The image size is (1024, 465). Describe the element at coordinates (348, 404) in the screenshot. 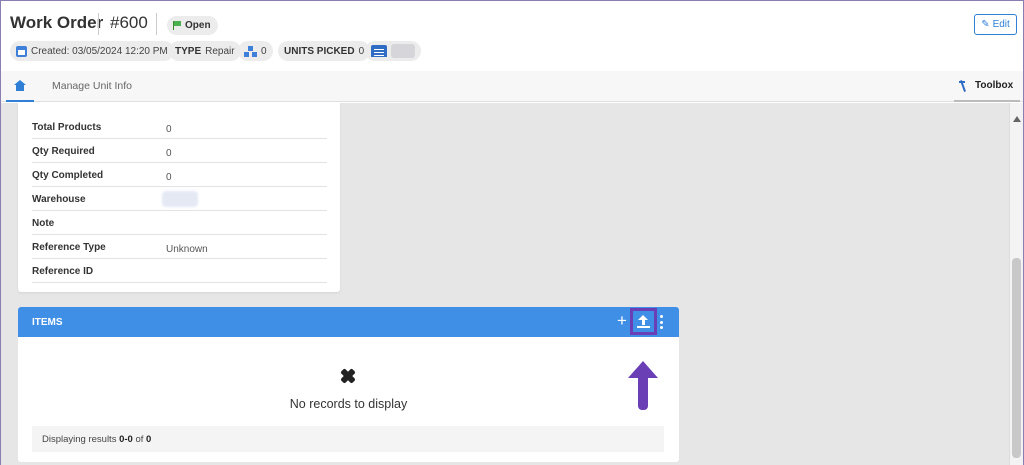

I see `empty-message: No records to display` at that location.